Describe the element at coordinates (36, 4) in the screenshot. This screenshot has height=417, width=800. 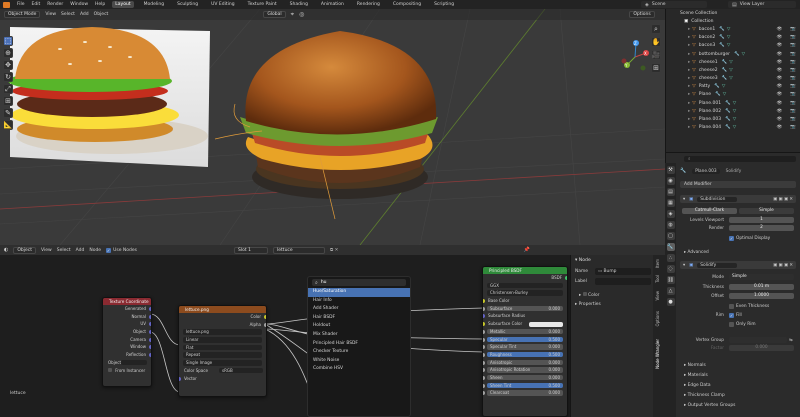
I see `menu-edit: Edit` at that location.